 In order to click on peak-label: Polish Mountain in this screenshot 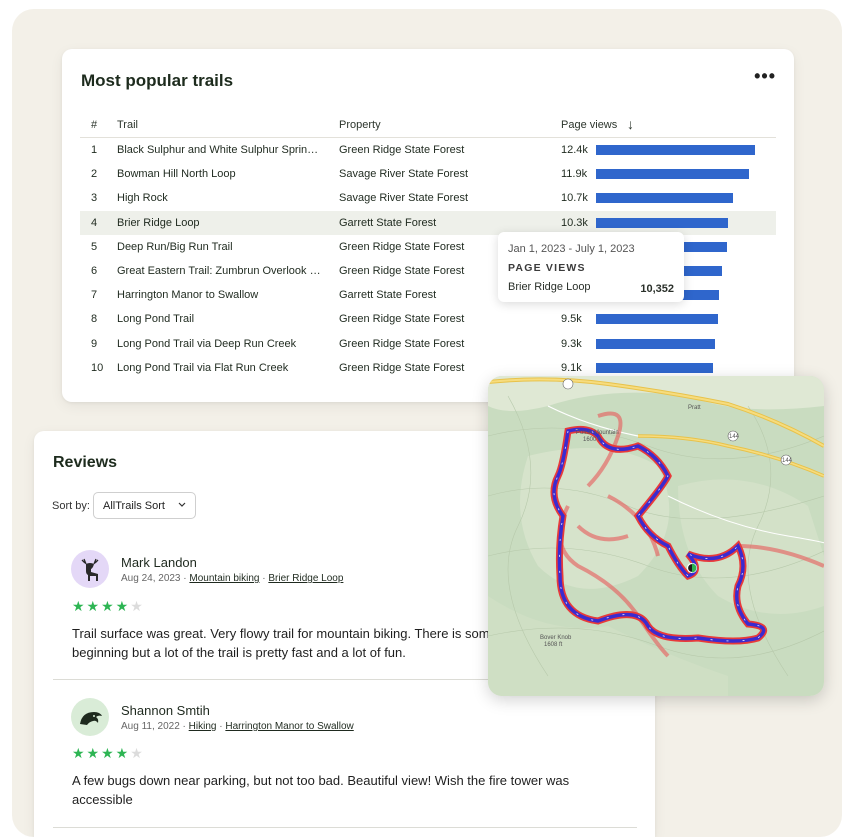, I will do `click(597, 433)`.